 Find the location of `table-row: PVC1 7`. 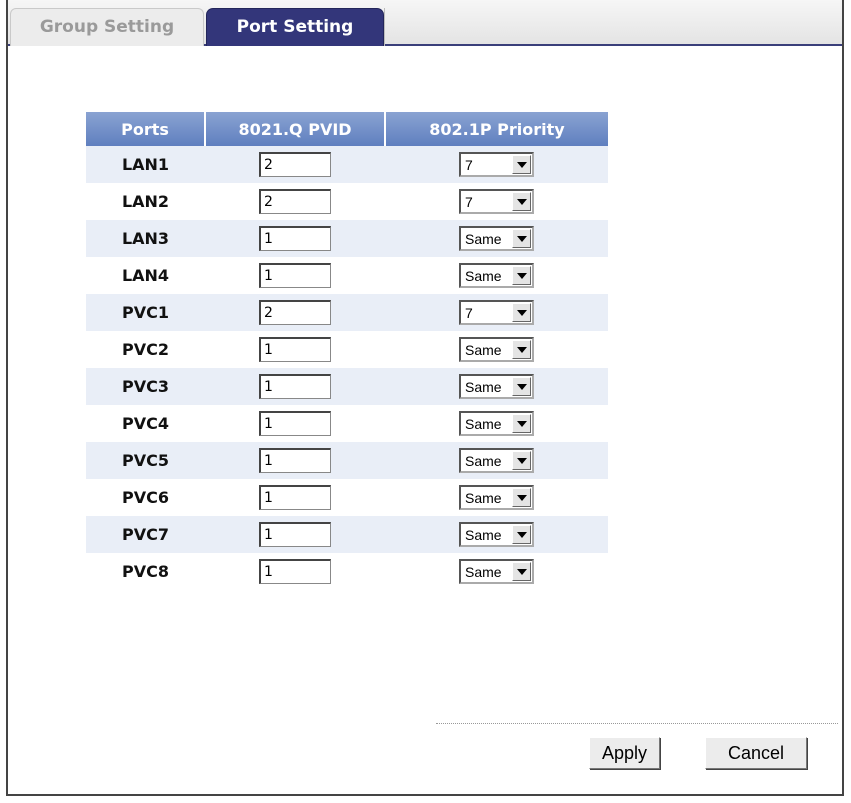

table-row: PVC1 7 is located at coordinates (347, 312).